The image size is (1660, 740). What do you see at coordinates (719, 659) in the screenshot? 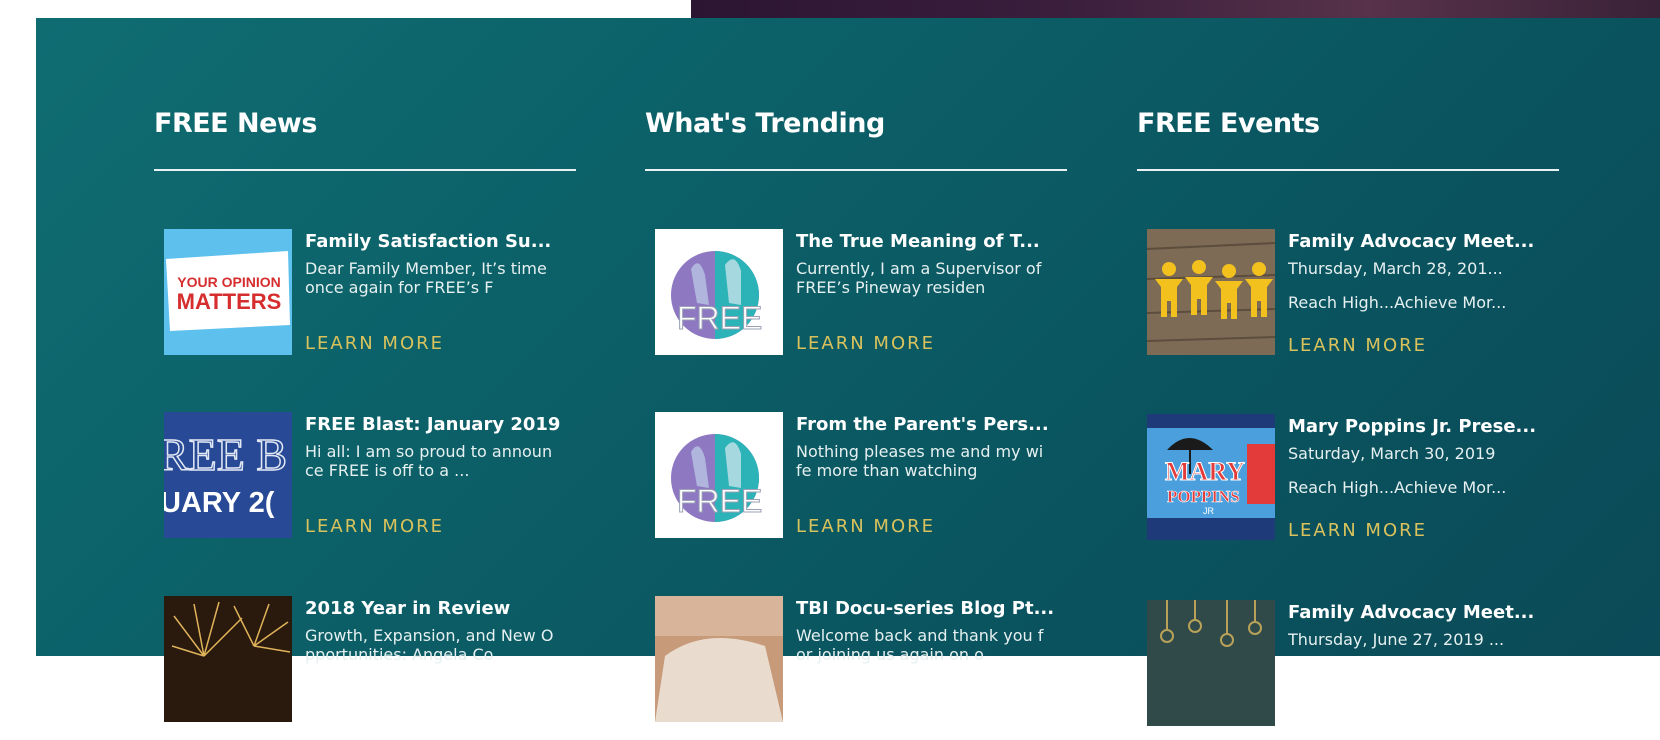
I see `photo-thumbnail` at bounding box center [719, 659].